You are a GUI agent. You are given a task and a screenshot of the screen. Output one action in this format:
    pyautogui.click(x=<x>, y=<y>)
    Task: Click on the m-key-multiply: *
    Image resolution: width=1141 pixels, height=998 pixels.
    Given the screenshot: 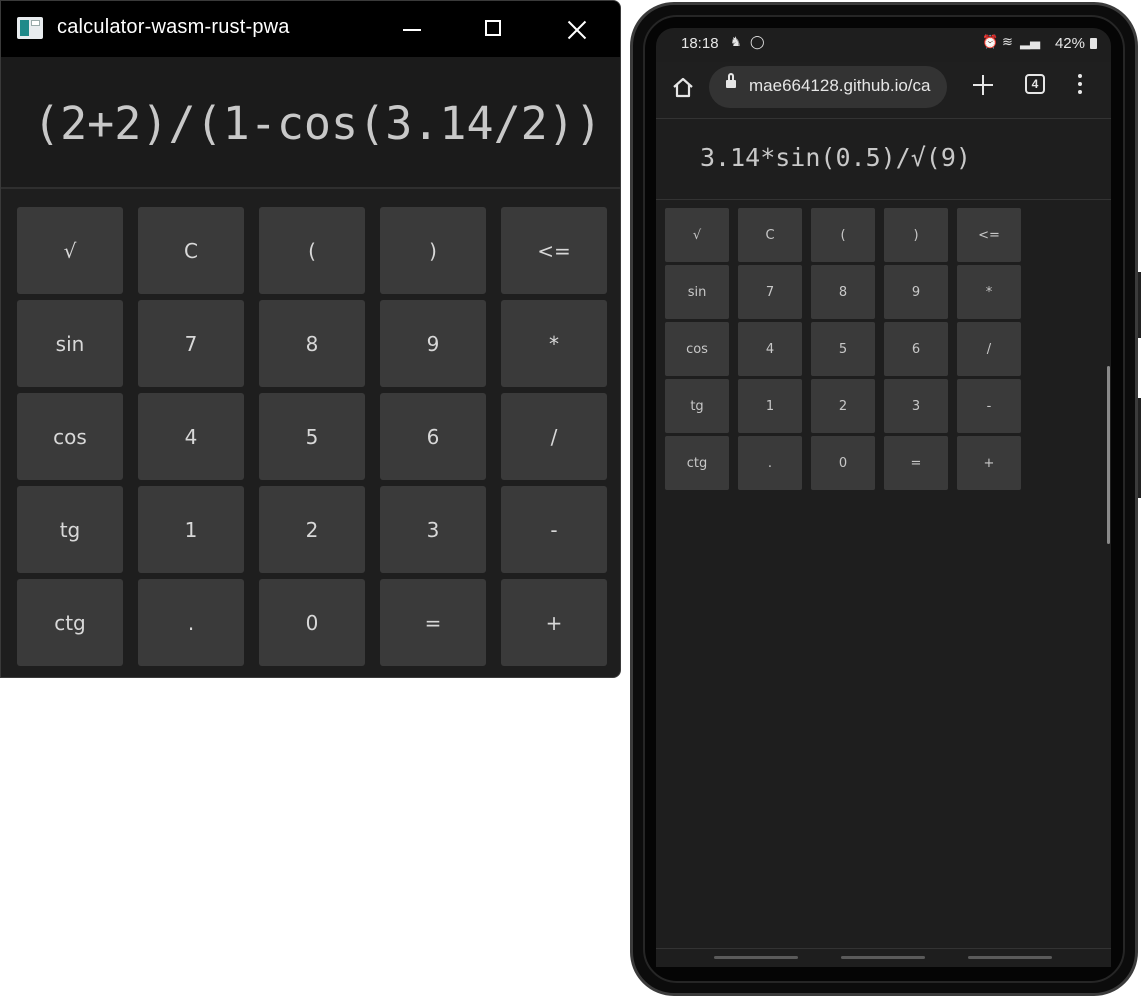 What is the action you would take?
    pyautogui.click(x=989, y=292)
    